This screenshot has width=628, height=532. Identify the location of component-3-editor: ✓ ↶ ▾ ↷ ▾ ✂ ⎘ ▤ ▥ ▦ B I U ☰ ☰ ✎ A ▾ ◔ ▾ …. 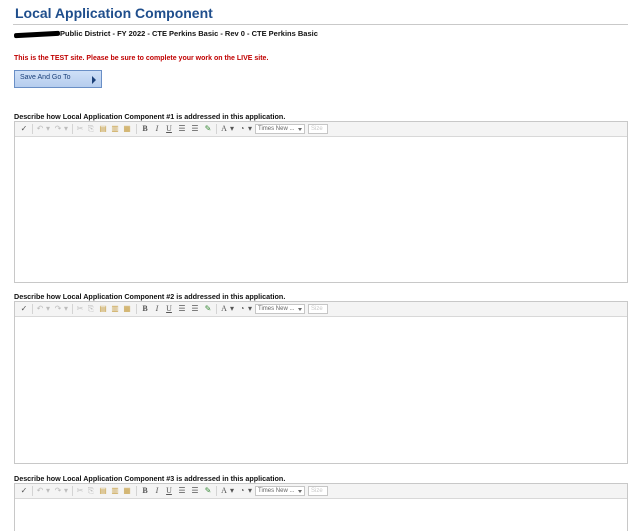
(321, 507).